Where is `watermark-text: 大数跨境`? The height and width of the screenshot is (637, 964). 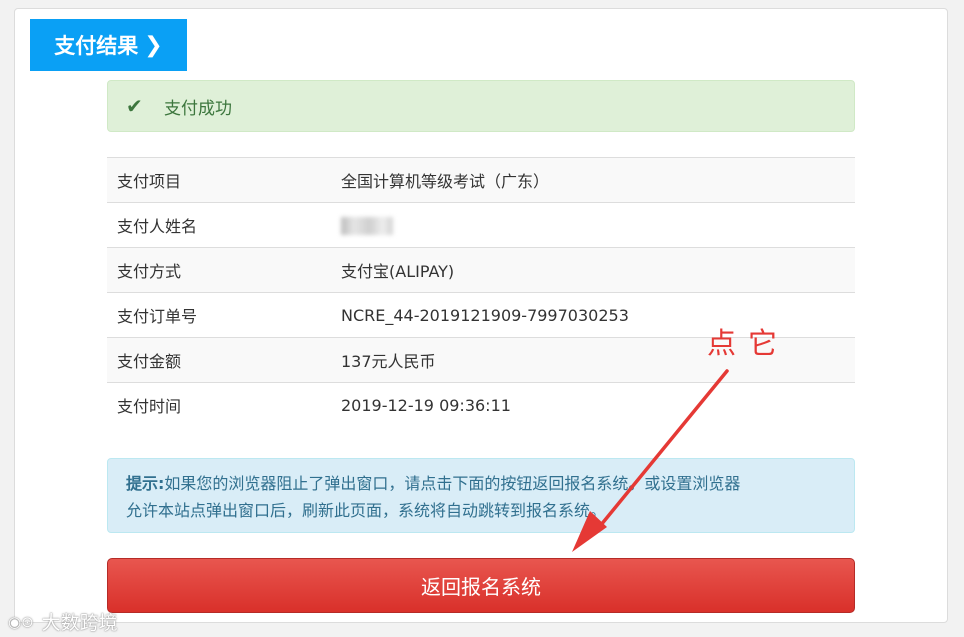
watermark-text: 大数跨境 is located at coordinates (79, 623).